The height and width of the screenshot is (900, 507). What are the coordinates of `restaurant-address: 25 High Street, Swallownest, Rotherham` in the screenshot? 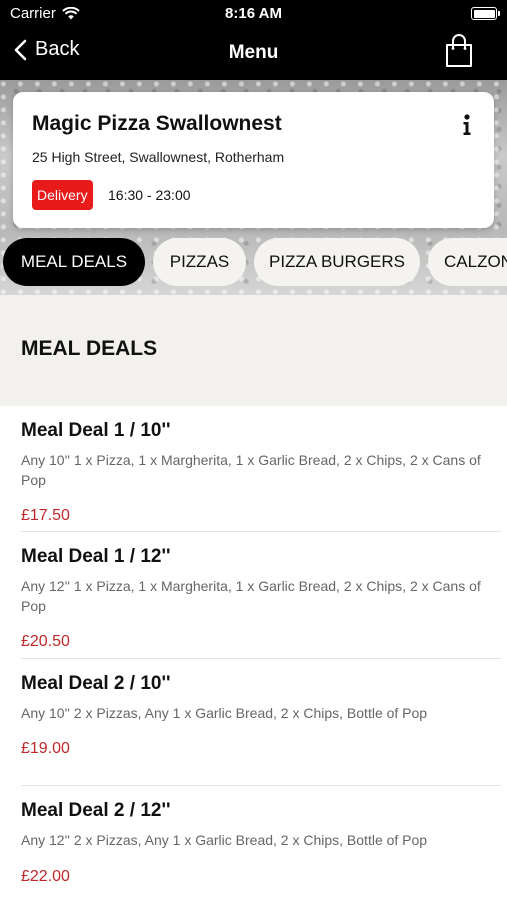 It's located at (158, 157).